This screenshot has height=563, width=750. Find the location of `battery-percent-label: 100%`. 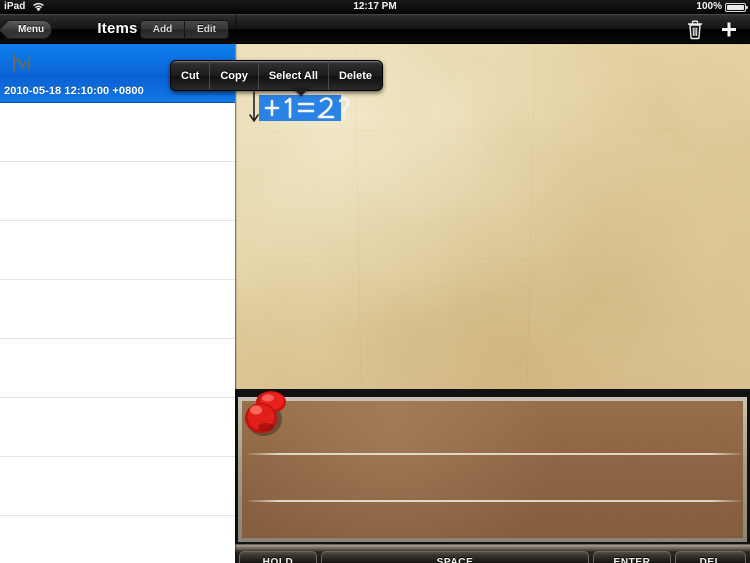

battery-percent-label: 100% is located at coordinates (709, 6).